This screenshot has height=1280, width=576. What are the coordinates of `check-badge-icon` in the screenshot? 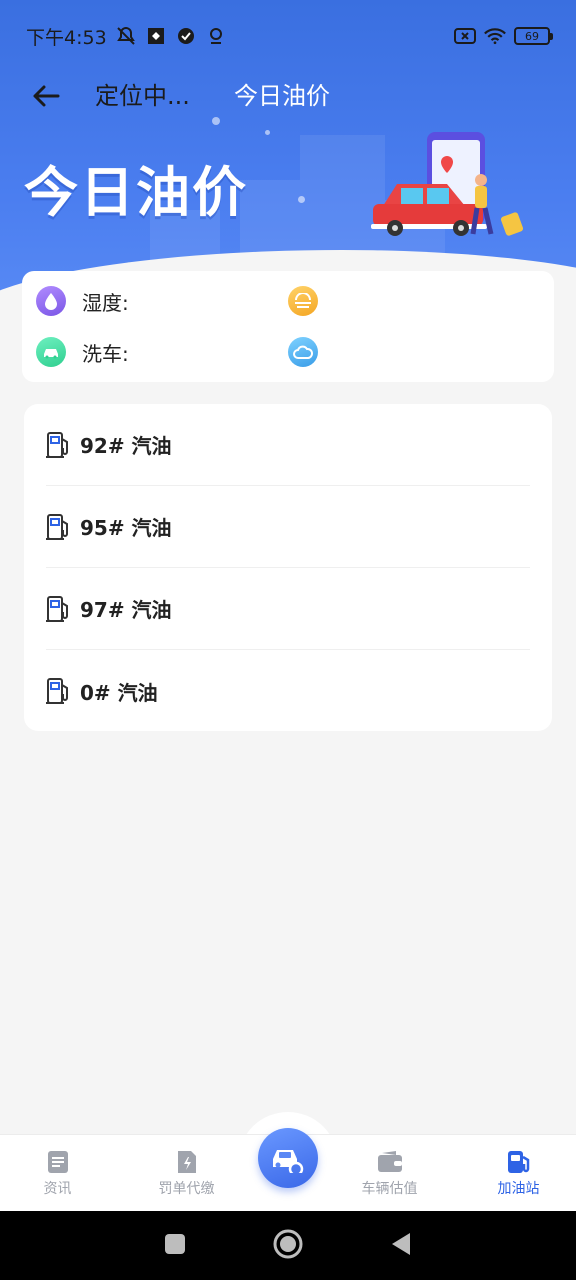 It's located at (186, 36).